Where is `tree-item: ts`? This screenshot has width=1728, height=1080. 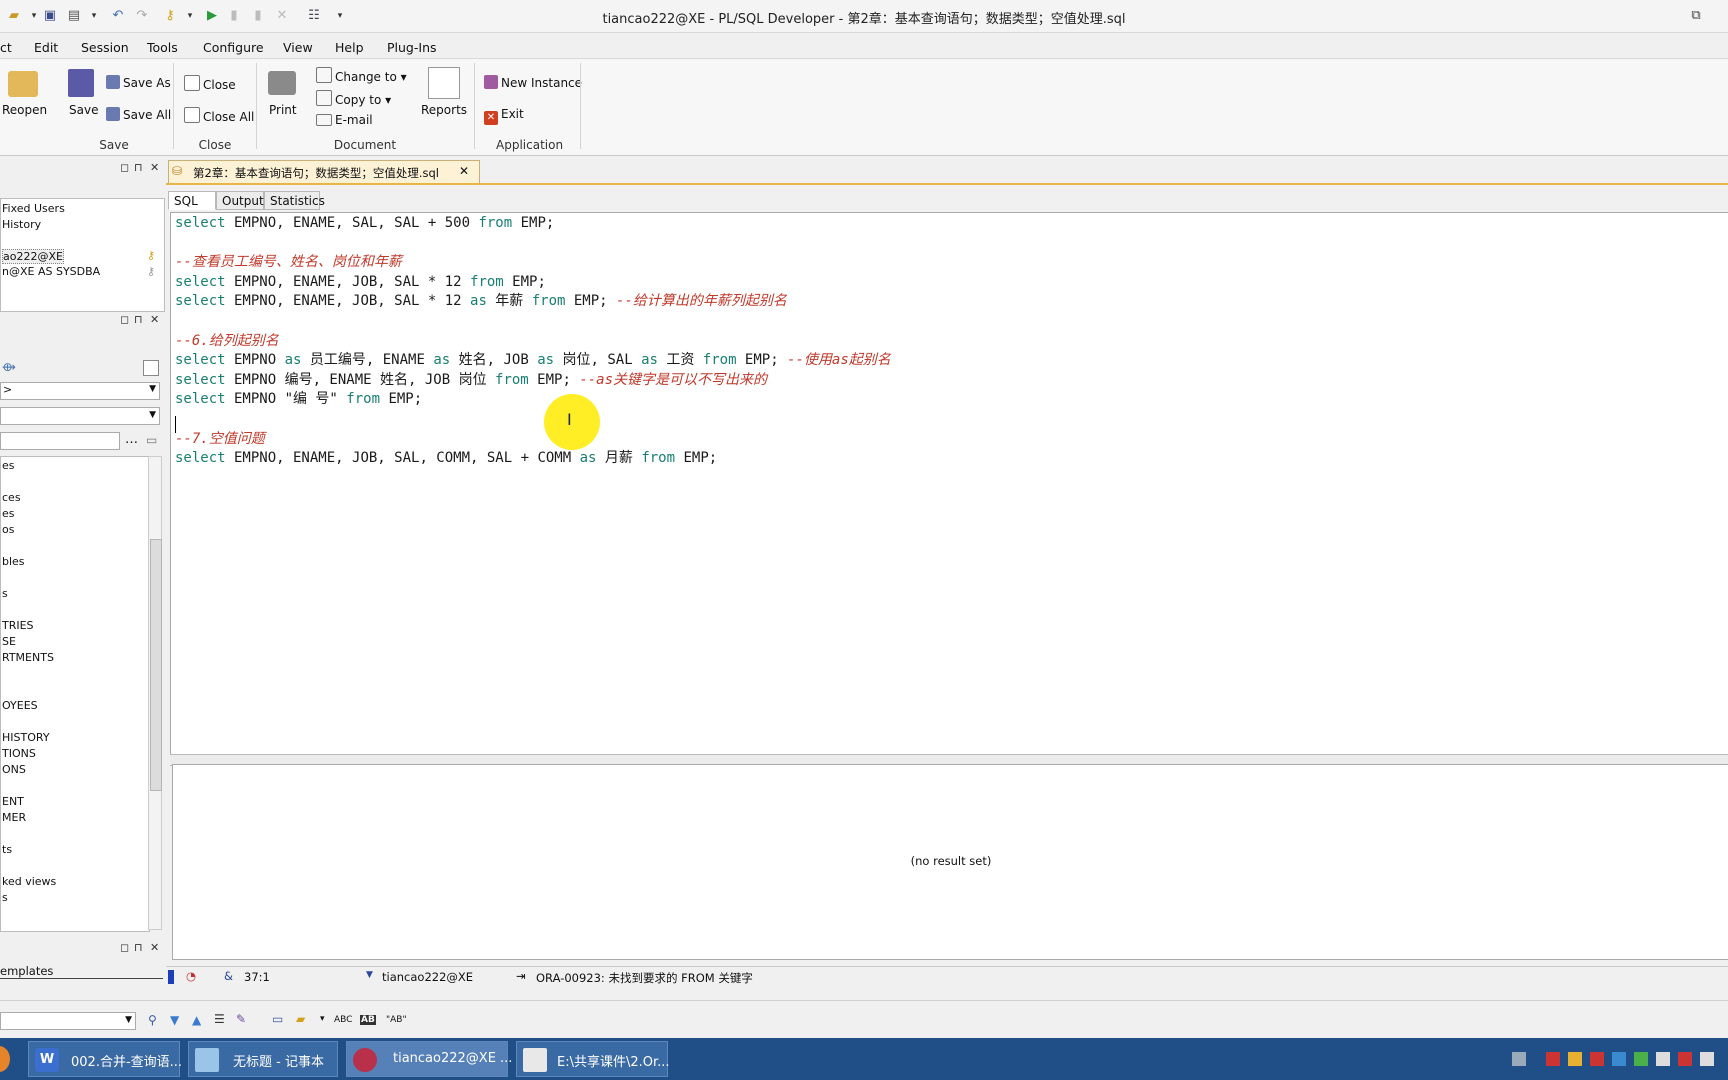 tree-item: ts is located at coordinates (7, 849).